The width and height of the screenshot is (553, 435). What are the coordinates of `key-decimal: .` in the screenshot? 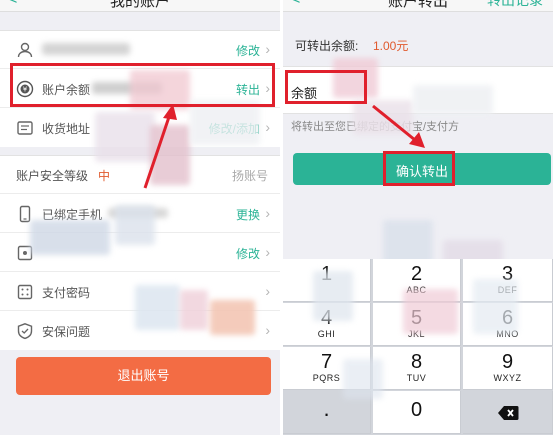 It's located at (327, 412).